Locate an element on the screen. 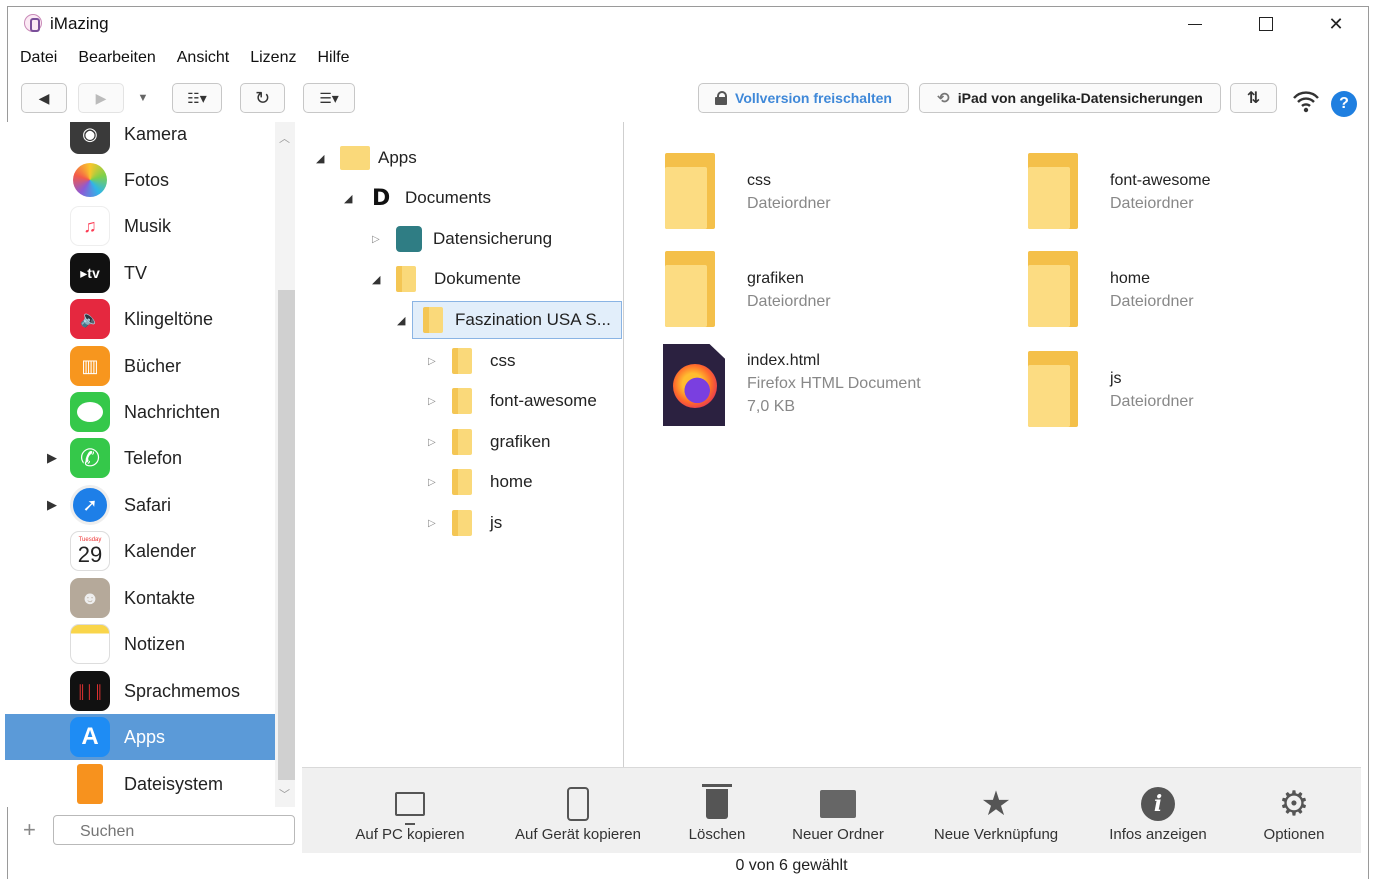  add-icon: + is located at coordinates (29, 830).